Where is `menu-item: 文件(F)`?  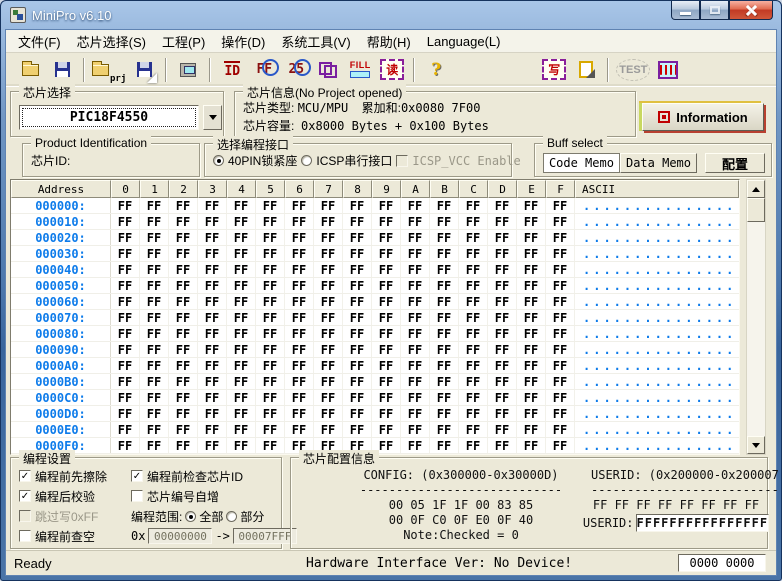
menu-item: 文件(F) is located at coordinates (39, 41).